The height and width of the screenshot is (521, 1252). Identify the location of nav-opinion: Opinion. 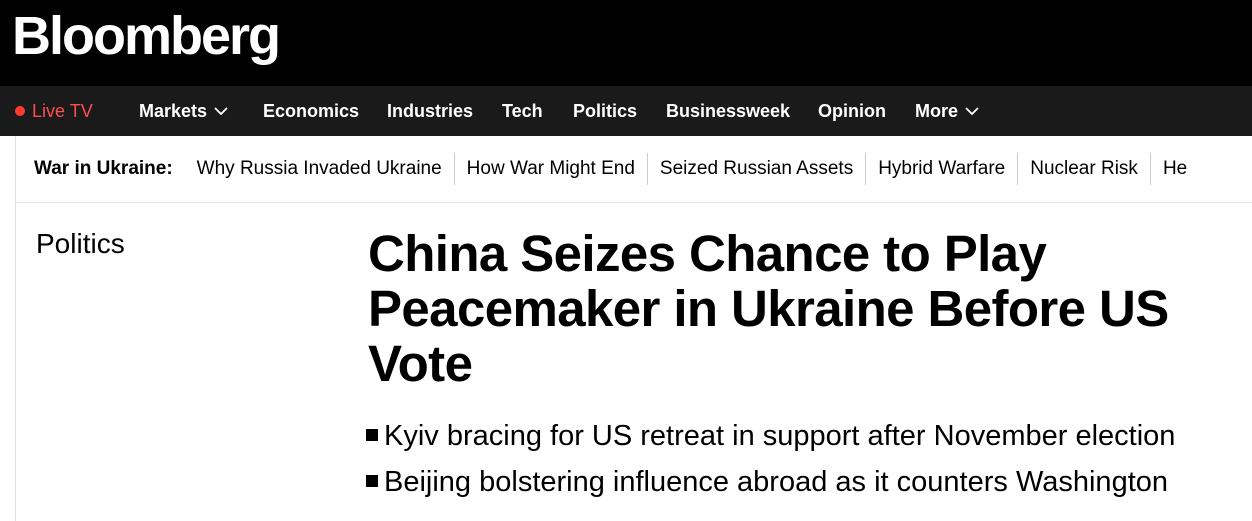
(852, 111).